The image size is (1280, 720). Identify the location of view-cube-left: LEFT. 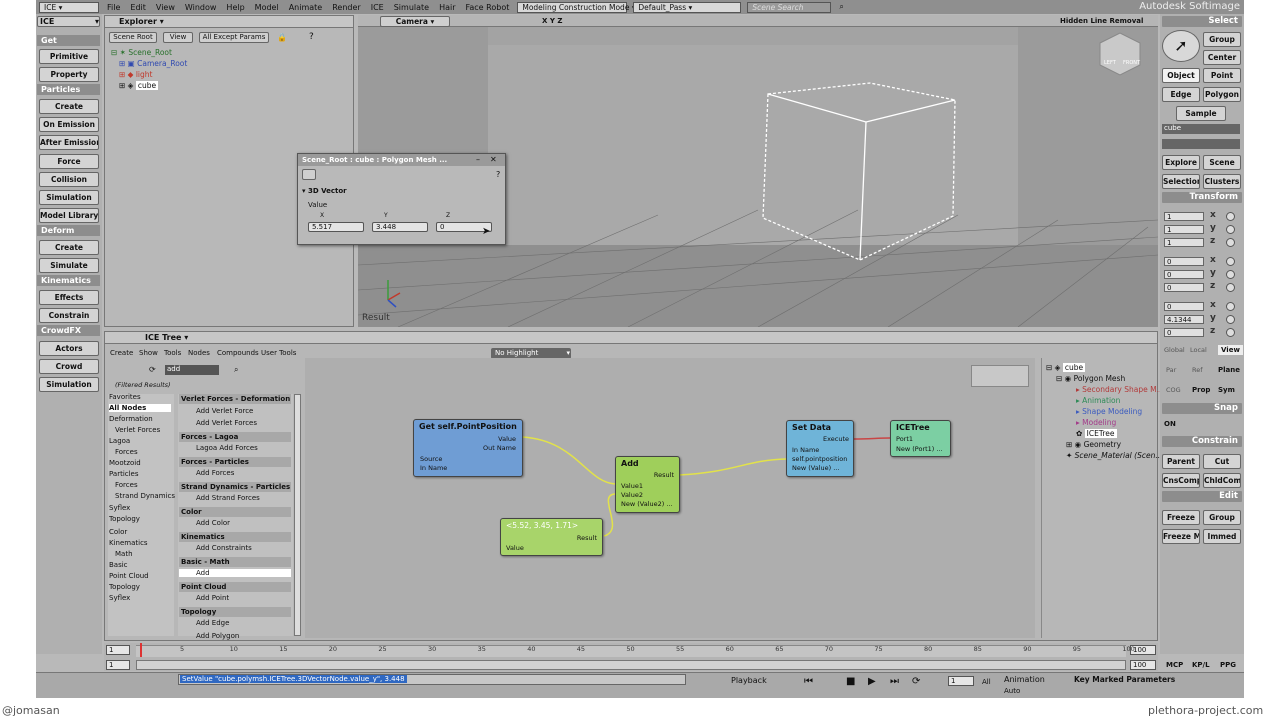
(1110, 63).